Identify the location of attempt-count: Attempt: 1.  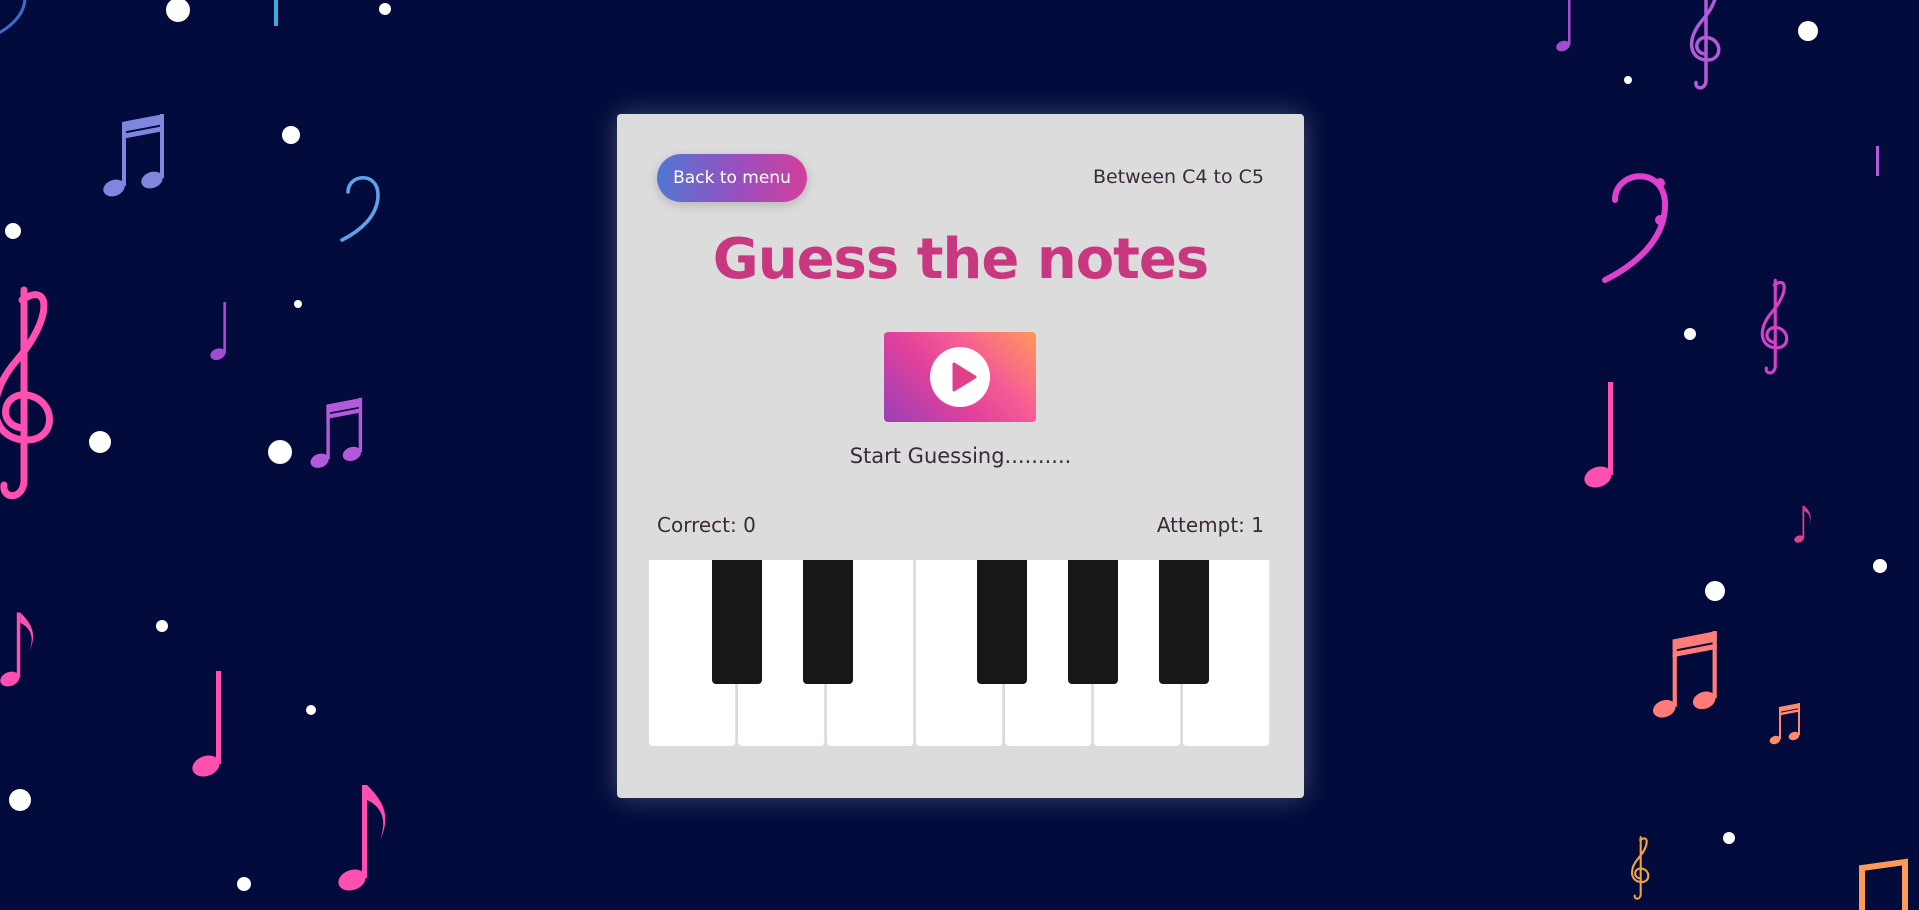
(1210, 525).